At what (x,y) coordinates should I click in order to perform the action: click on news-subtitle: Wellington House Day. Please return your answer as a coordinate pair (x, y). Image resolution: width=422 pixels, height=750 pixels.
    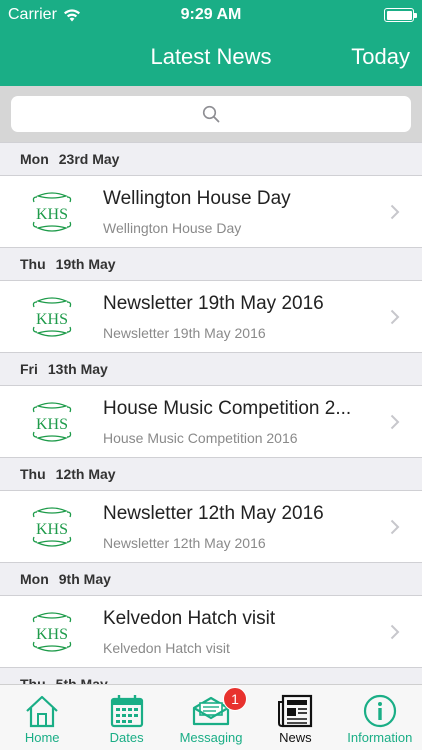
    Looking at the image, I should click on (172, 228).